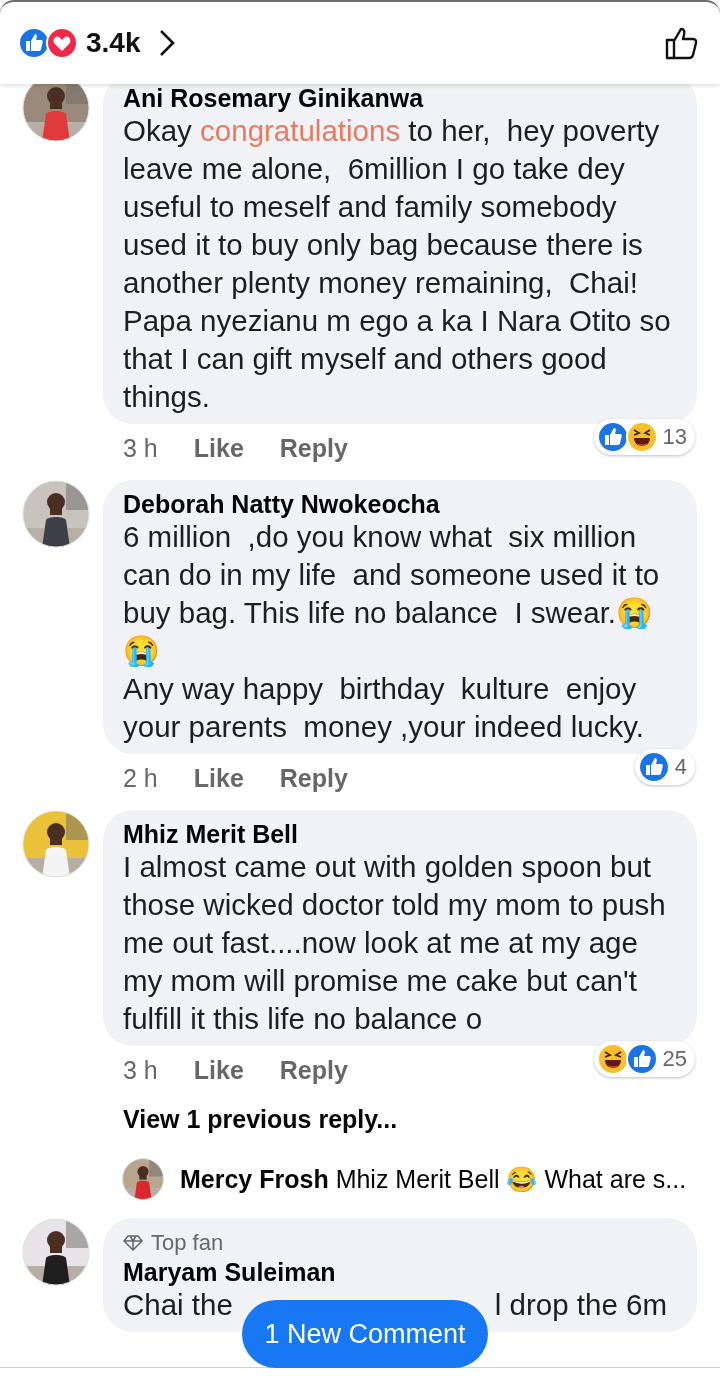 Image resolution: width=720 pixels, height=1386 pixels. I want to click on heart-reaction-icon, so click(62, 43).